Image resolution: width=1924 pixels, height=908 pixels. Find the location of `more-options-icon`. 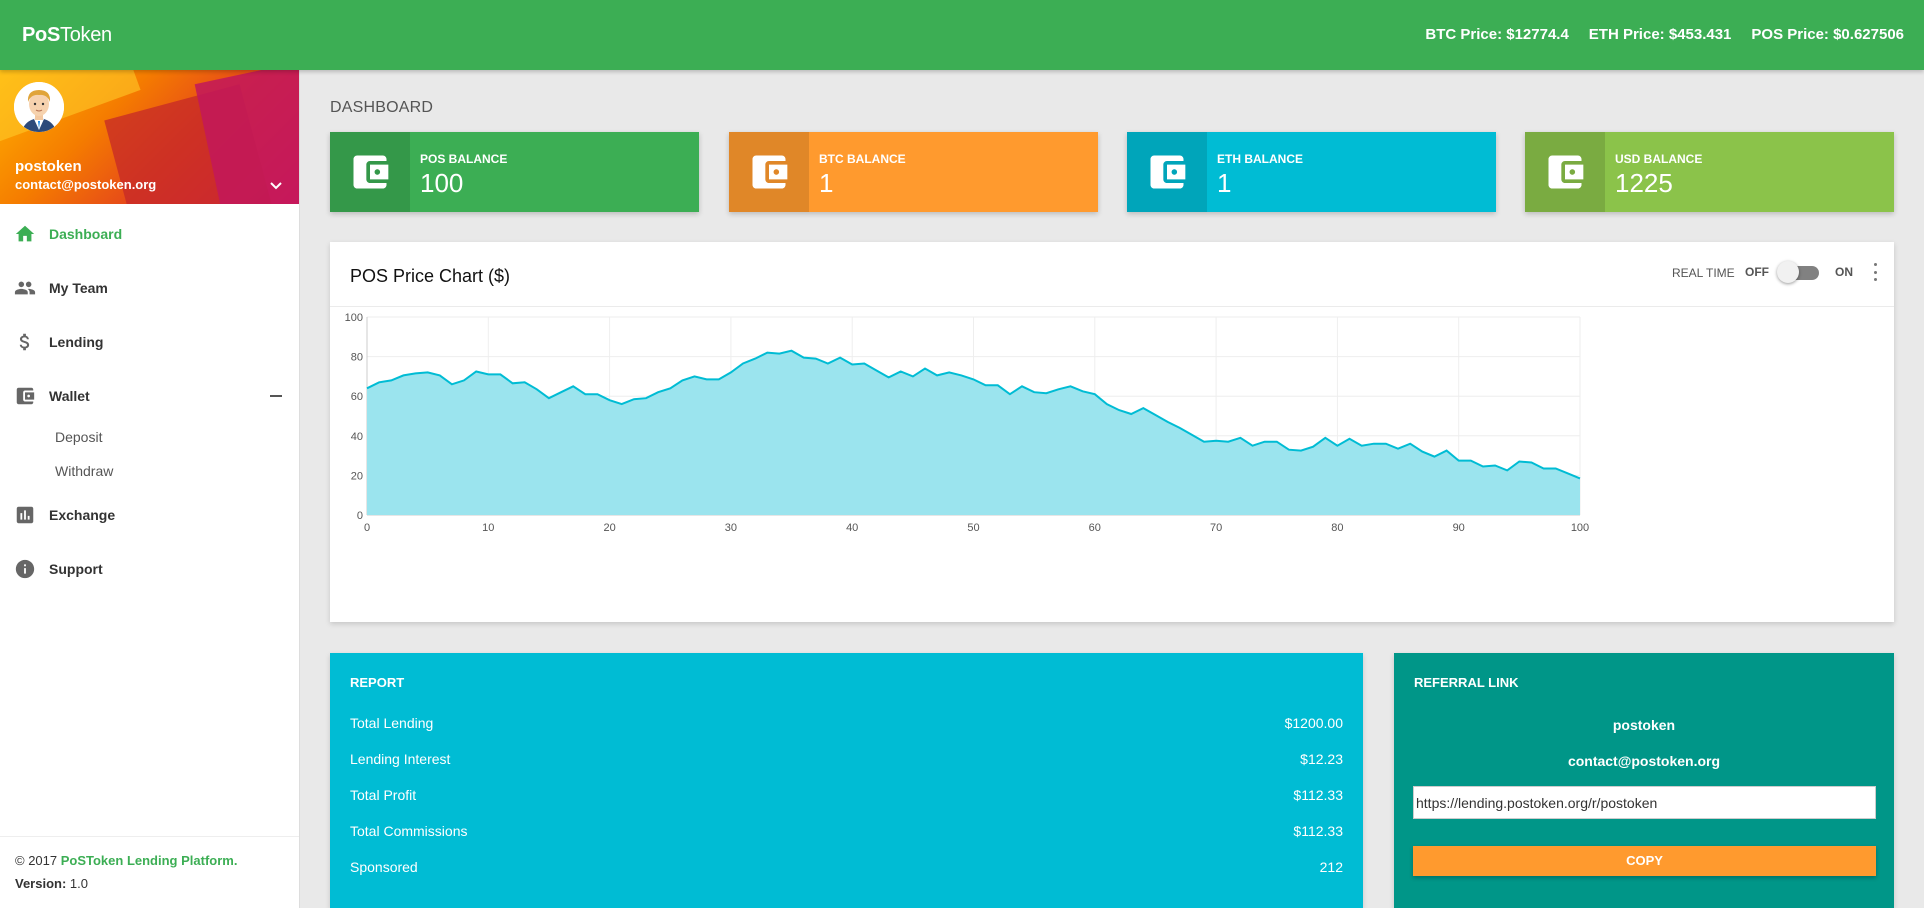

more-options-icon is located at coordinates (1875, 272).